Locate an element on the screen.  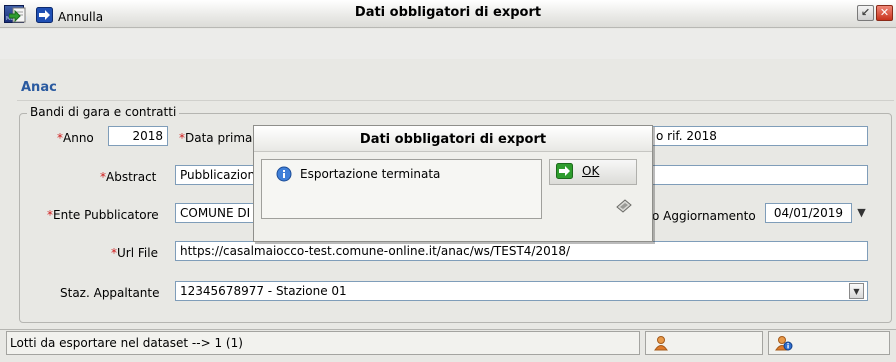
abstract-label: *Abstract is located at coordinates (128, 177).